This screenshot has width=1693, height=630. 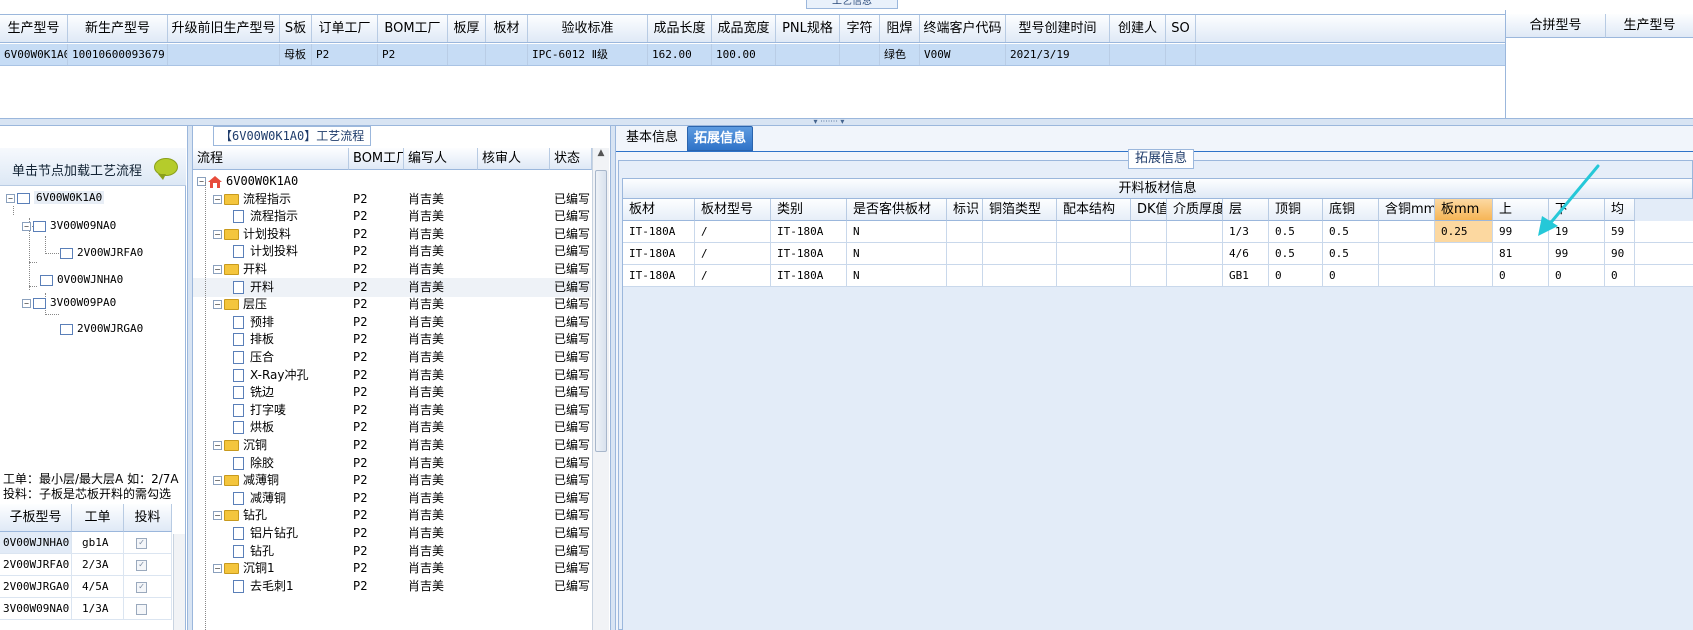 I want to click on col-header: 成品长度, so click(x=680, y=28).